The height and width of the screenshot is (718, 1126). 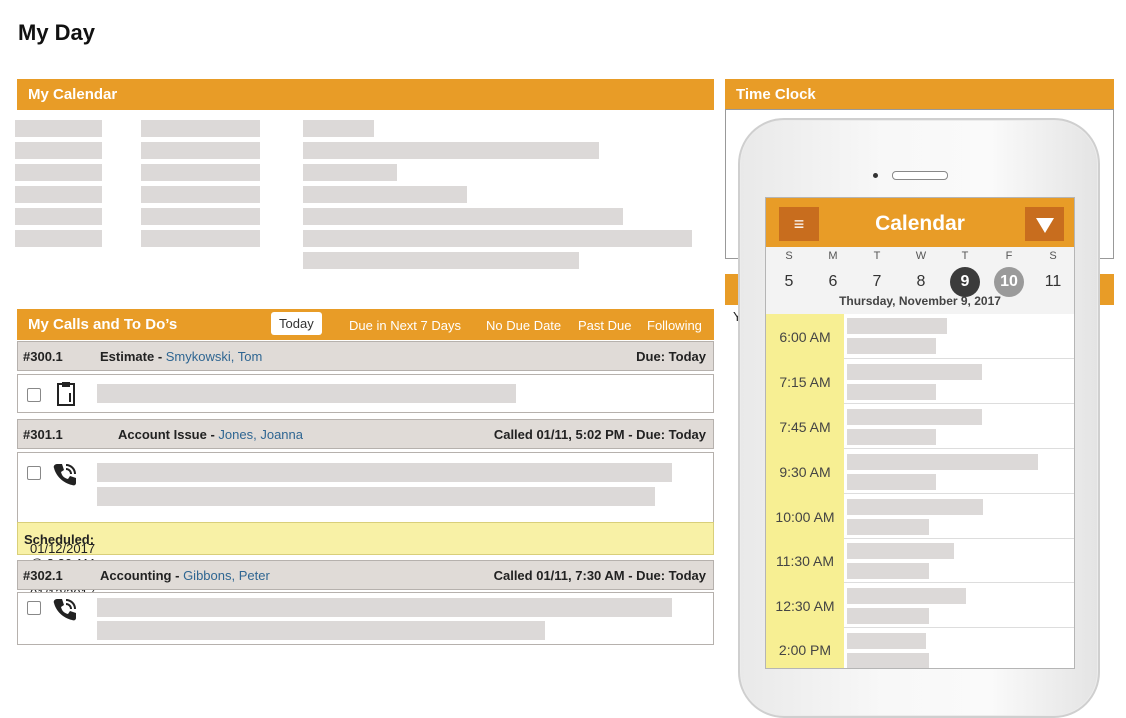 What do you see at coordinates (805, 337) in the screenshot?
I see `time-slot-label: 6:00 AM` at bounding box center [805, 337].